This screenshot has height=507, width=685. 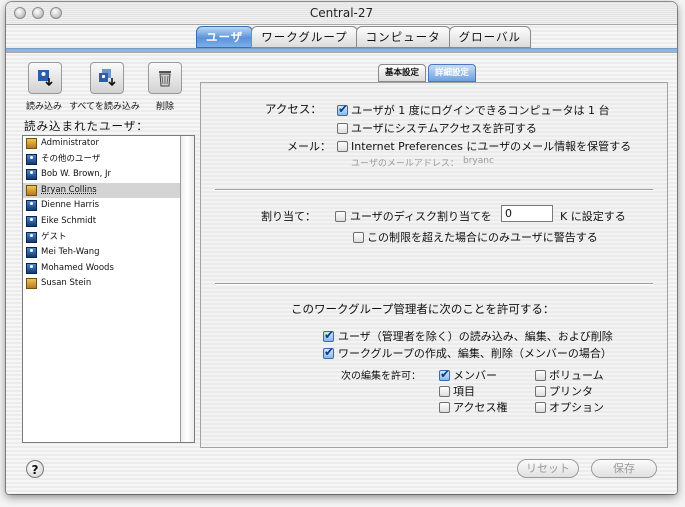 I want to click on load-label: 読み込み, so click(x=44, y=107).